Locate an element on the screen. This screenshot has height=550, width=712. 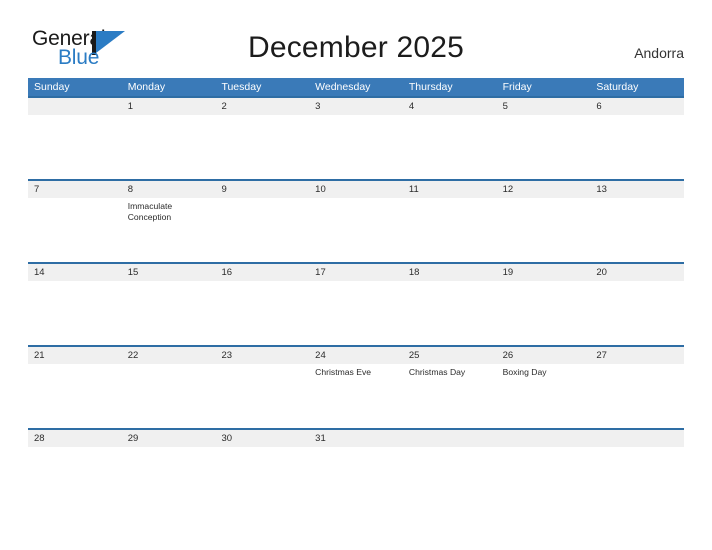
page-header: General Blue December 2025 Andorra is located at coordinates (356, 39).